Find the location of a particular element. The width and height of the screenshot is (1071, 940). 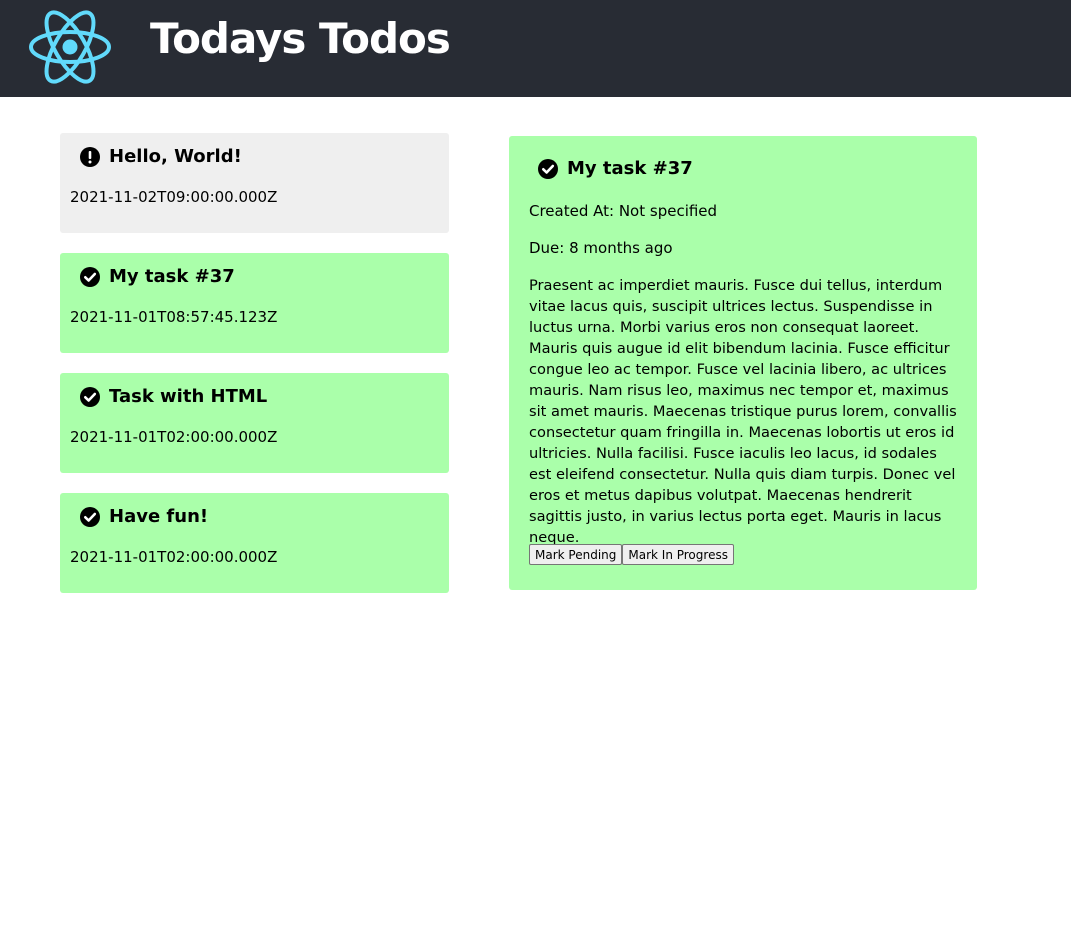

todo-card: Have fun! 2021-11-01T02:00:00.000Z is located at coordinates (254, 543).